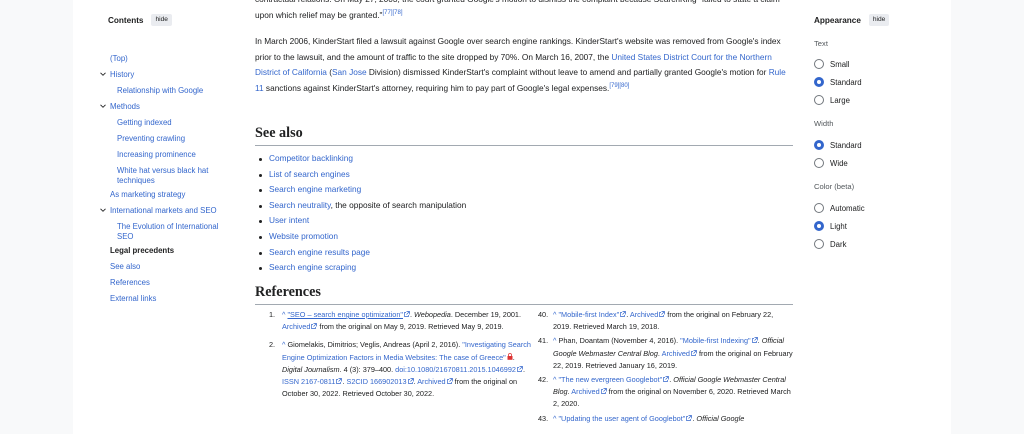 The image size is (1024, 434). Describe the element at coordinates (163, 211) in the screenshot. I see `toc-item-international-markets: International markets and SEO` at that location.